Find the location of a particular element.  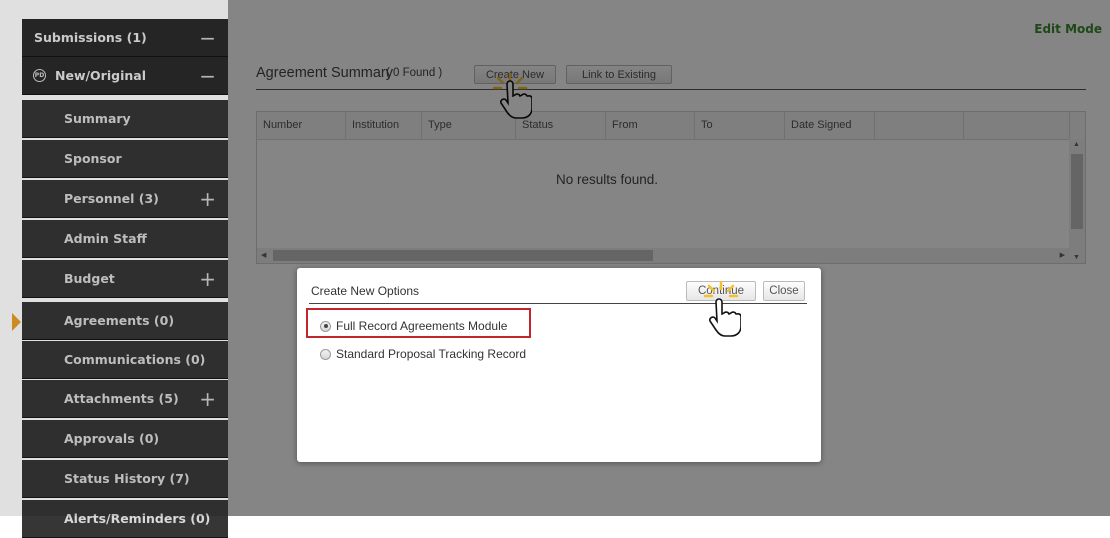

option-label: Standard Proposal Tracking Record is located at coordinates (431, 354).